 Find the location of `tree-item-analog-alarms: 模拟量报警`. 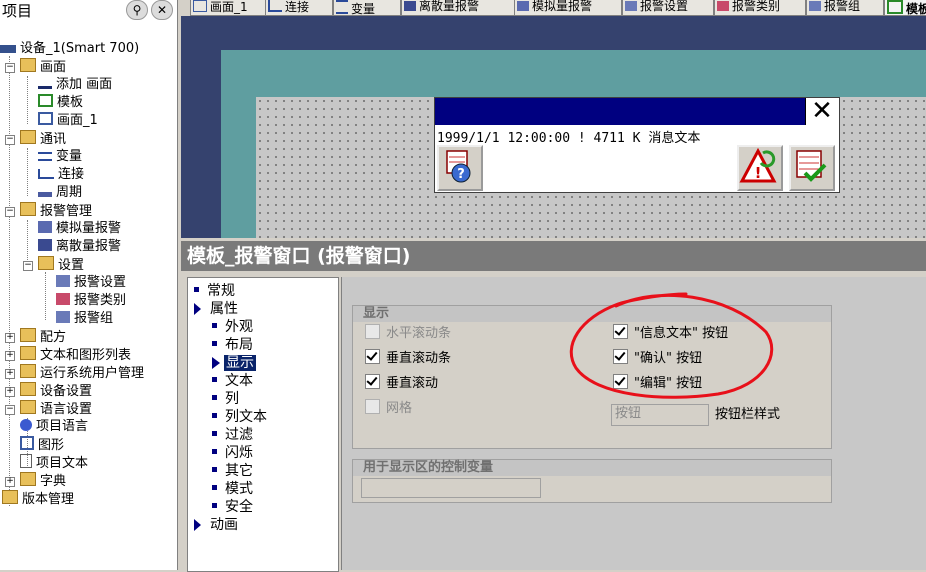

tree-item-analog-alarms: 模拟量报警 is located at coordinates (79, 229).